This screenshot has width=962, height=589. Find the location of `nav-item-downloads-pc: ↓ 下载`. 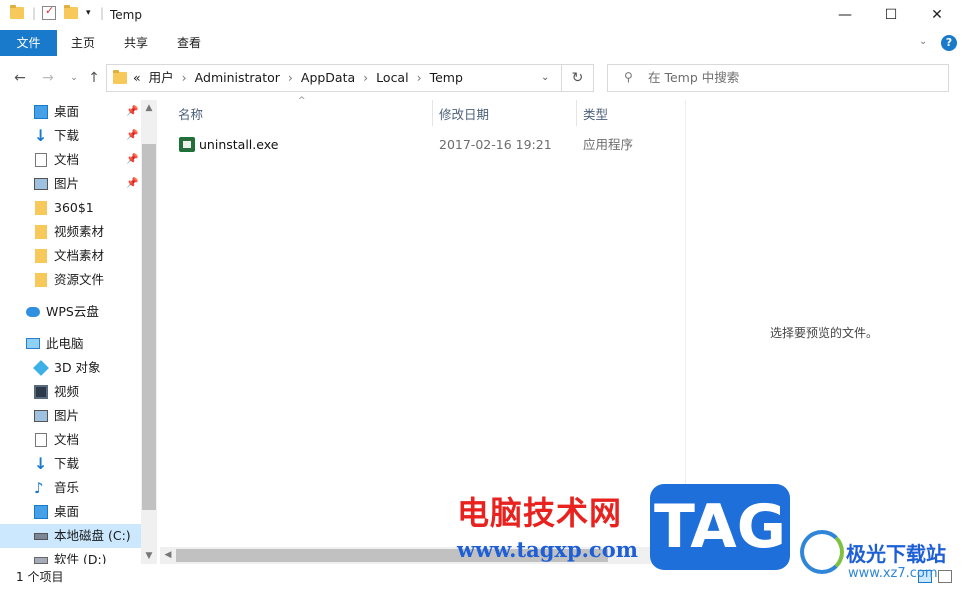

nav-item-downloads-pc: ↓ 下载 is located at coordinates (70, 464).